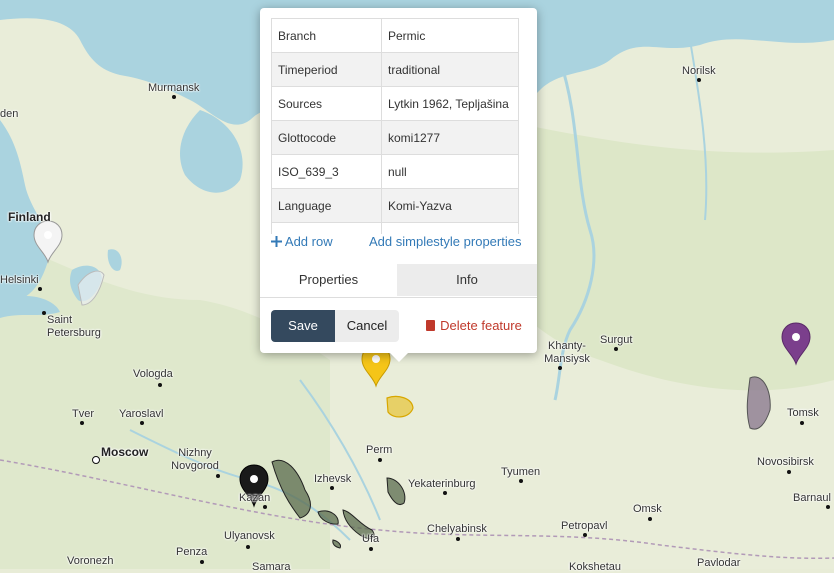 The height and width of the screenshot is (573, 834). What do you see at coordinates (719, 563) in the screenshot?
I see `city-label-pavlodar: Pavlodar` at bounding box center [719, 563].